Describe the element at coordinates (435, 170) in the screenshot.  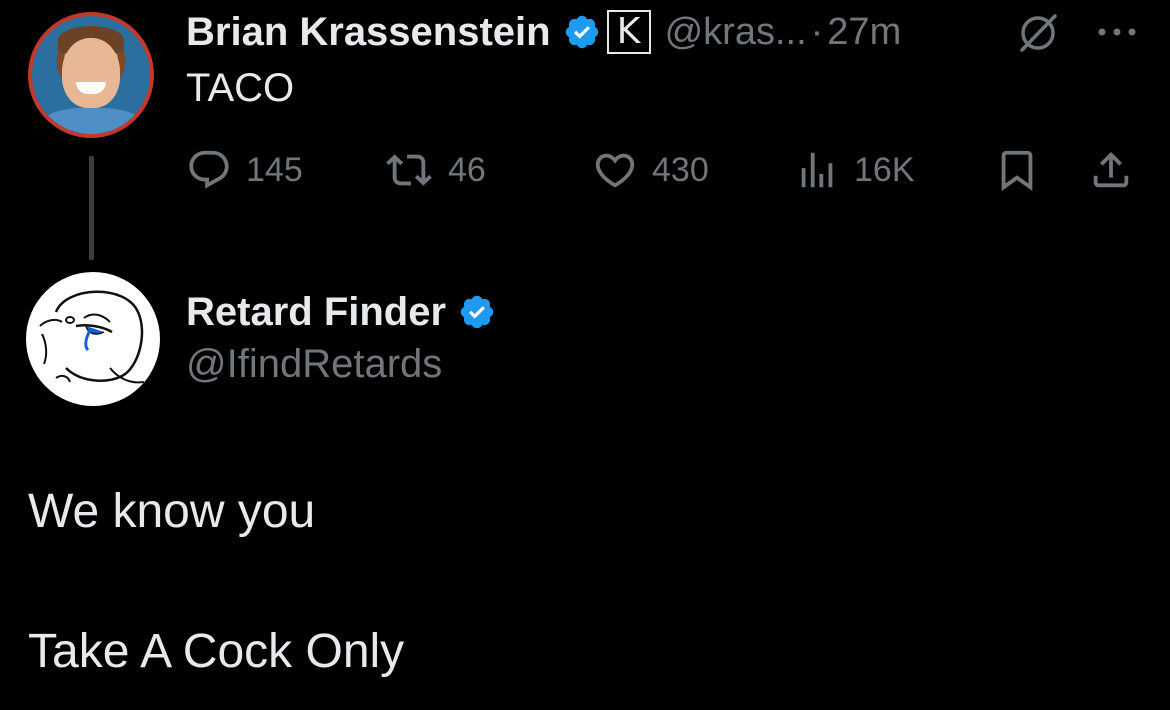
I see `repost-button: 46` at that location.